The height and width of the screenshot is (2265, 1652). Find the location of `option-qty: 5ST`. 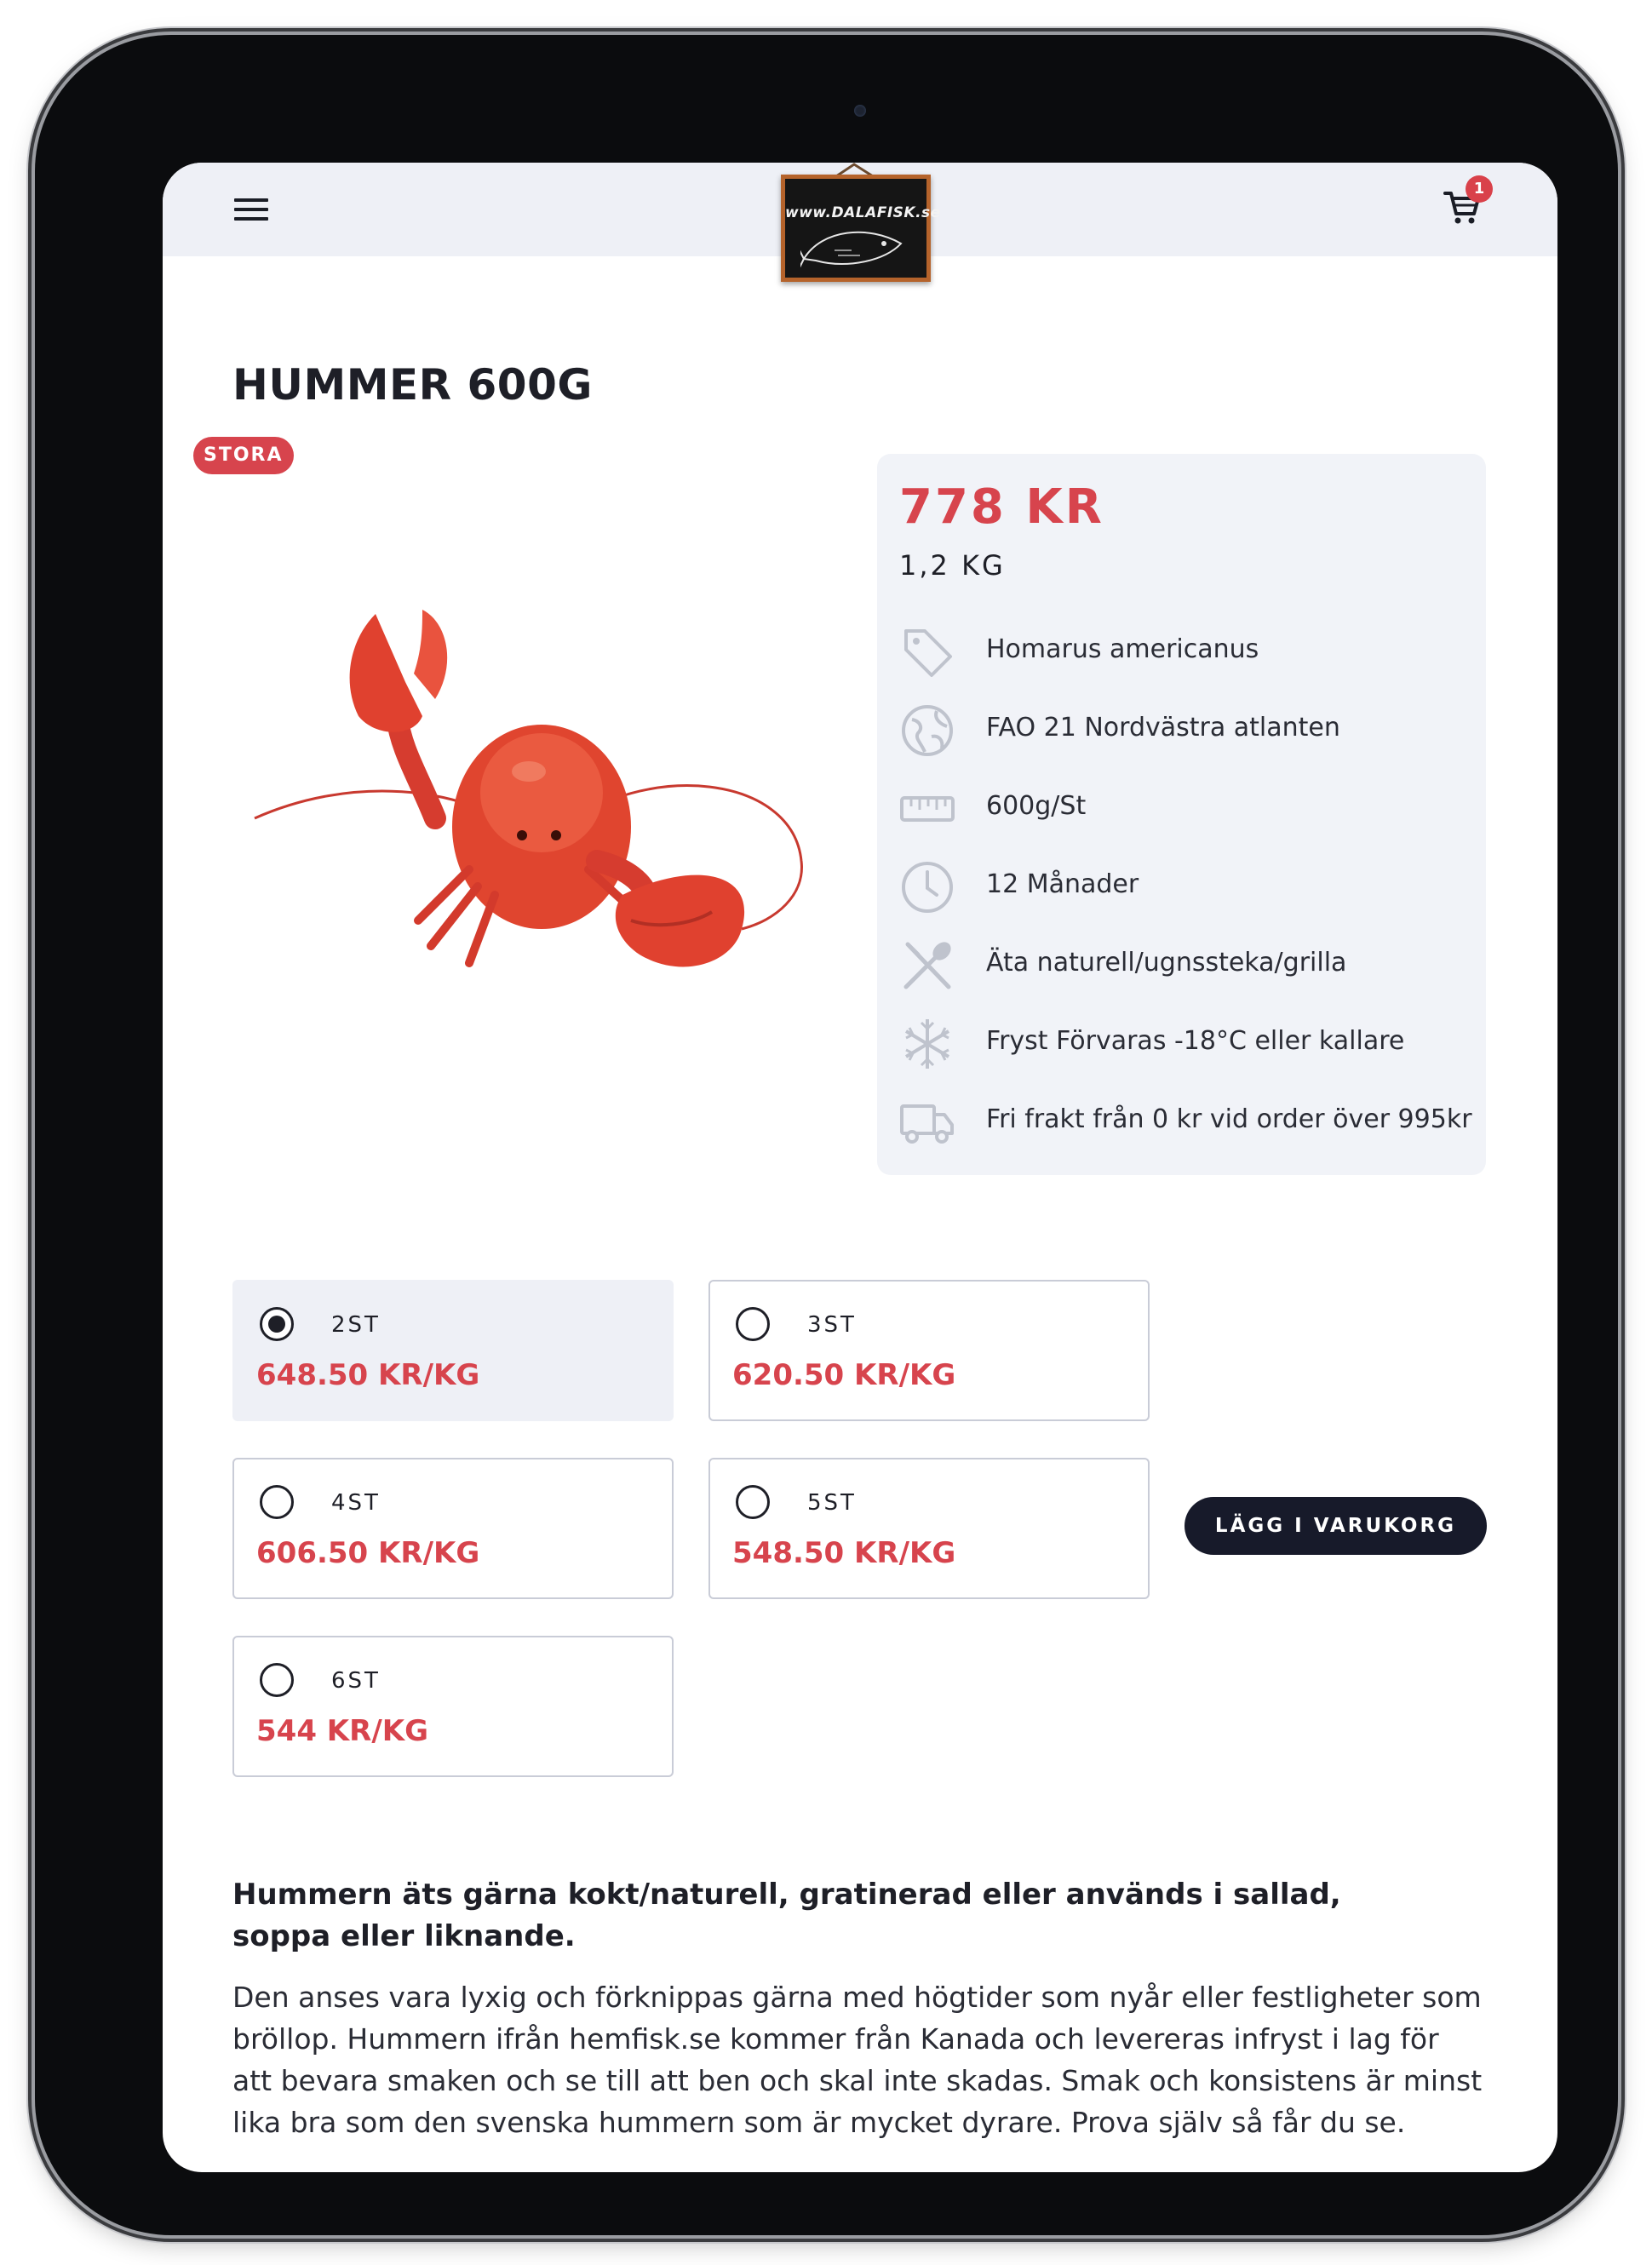

option-qty: 5ST is located at coordinates (832, 1503).